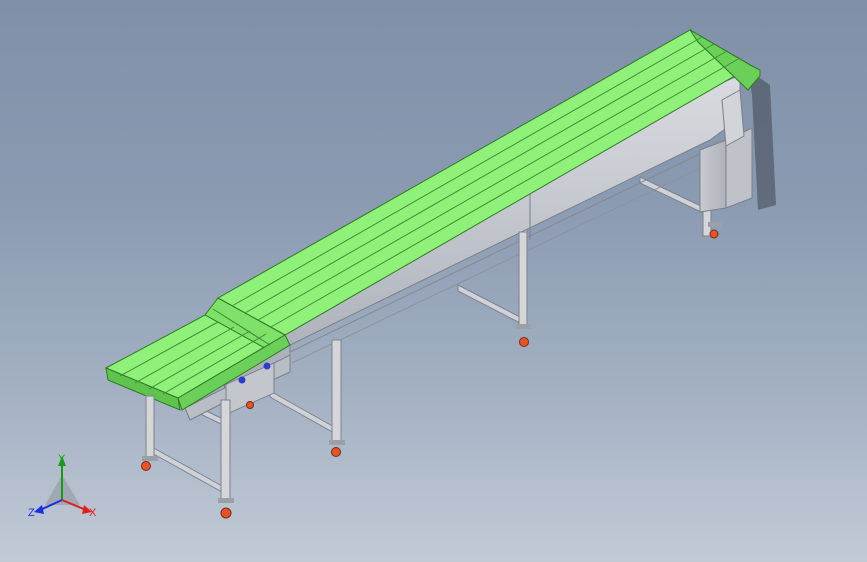 The height and width of the screenshot is (562, 867). Describe the element at coordinates (62, 486) in the screenshot. I see `orientation-triad: Y X Z` at that location.